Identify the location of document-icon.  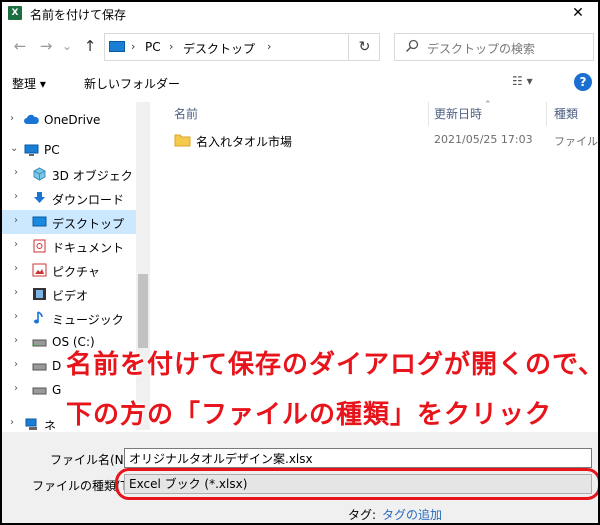
(39, 246).